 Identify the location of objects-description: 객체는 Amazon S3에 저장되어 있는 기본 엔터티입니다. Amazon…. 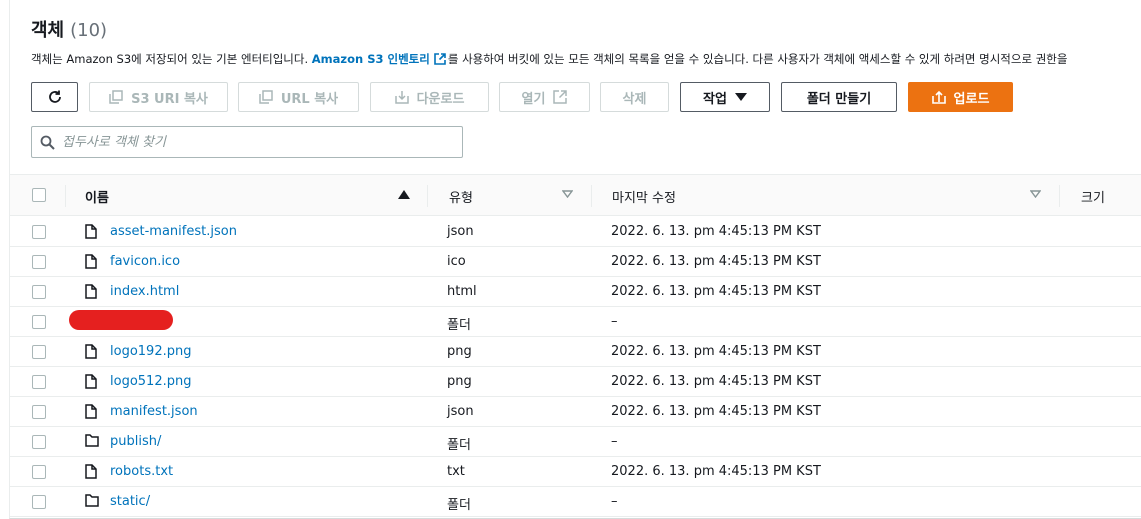
(586, 59).